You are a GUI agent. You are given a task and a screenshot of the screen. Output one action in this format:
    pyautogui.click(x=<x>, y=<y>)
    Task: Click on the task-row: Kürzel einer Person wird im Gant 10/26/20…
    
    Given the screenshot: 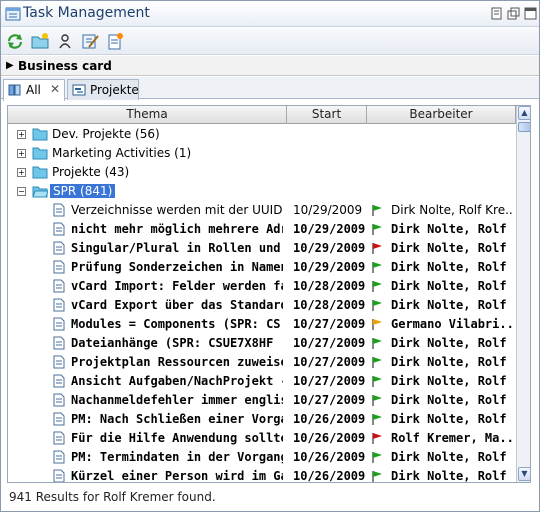 What is the action you would take?
    pyautogui.click(x=262, y=475)
    